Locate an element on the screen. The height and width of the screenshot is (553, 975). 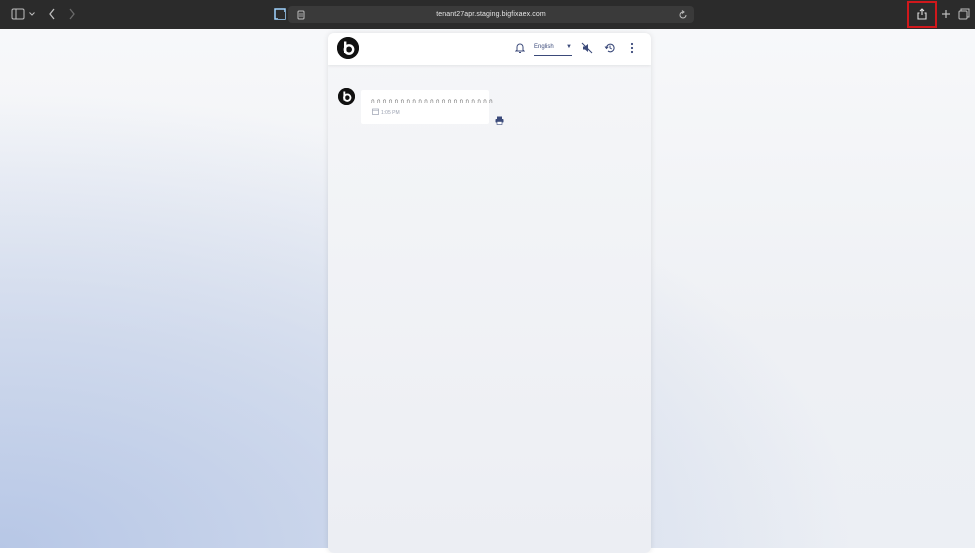
tabs-overview-icon is located at coordinates (964, 14).